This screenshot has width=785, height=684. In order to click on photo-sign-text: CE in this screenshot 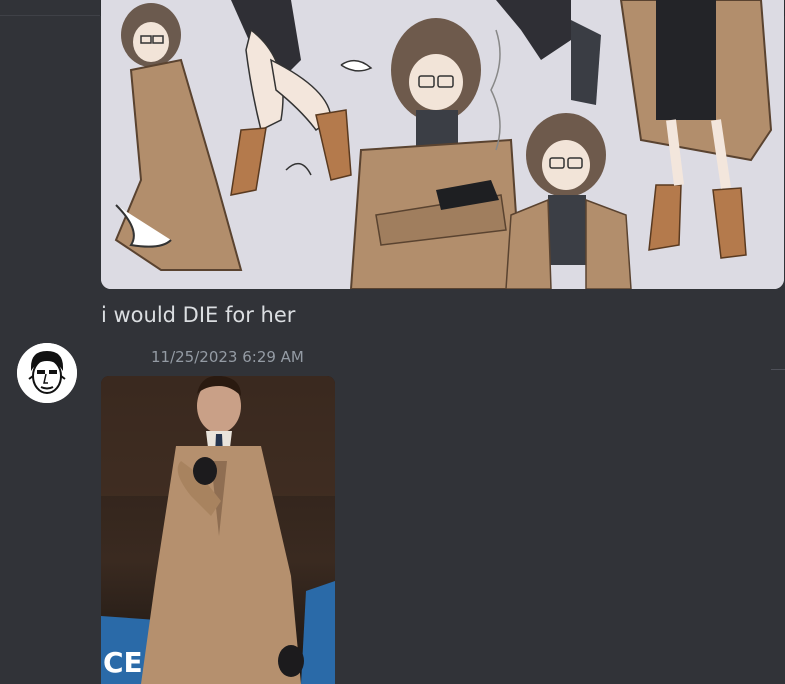, I will do `click(123, 662)`.